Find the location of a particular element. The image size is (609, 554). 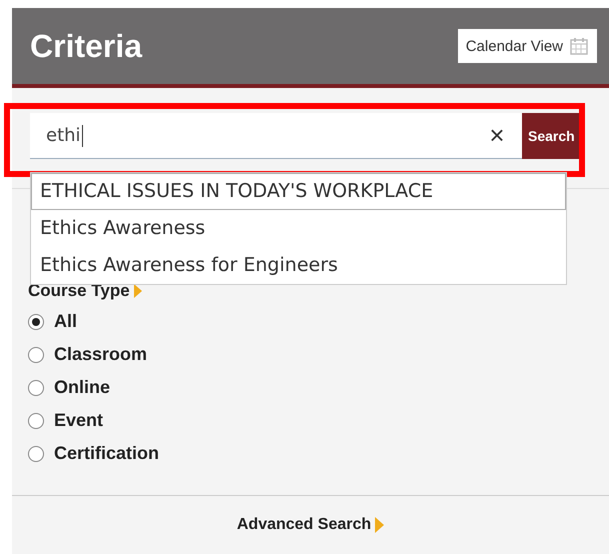

option-label: Online is located at coordinates (82, 387).